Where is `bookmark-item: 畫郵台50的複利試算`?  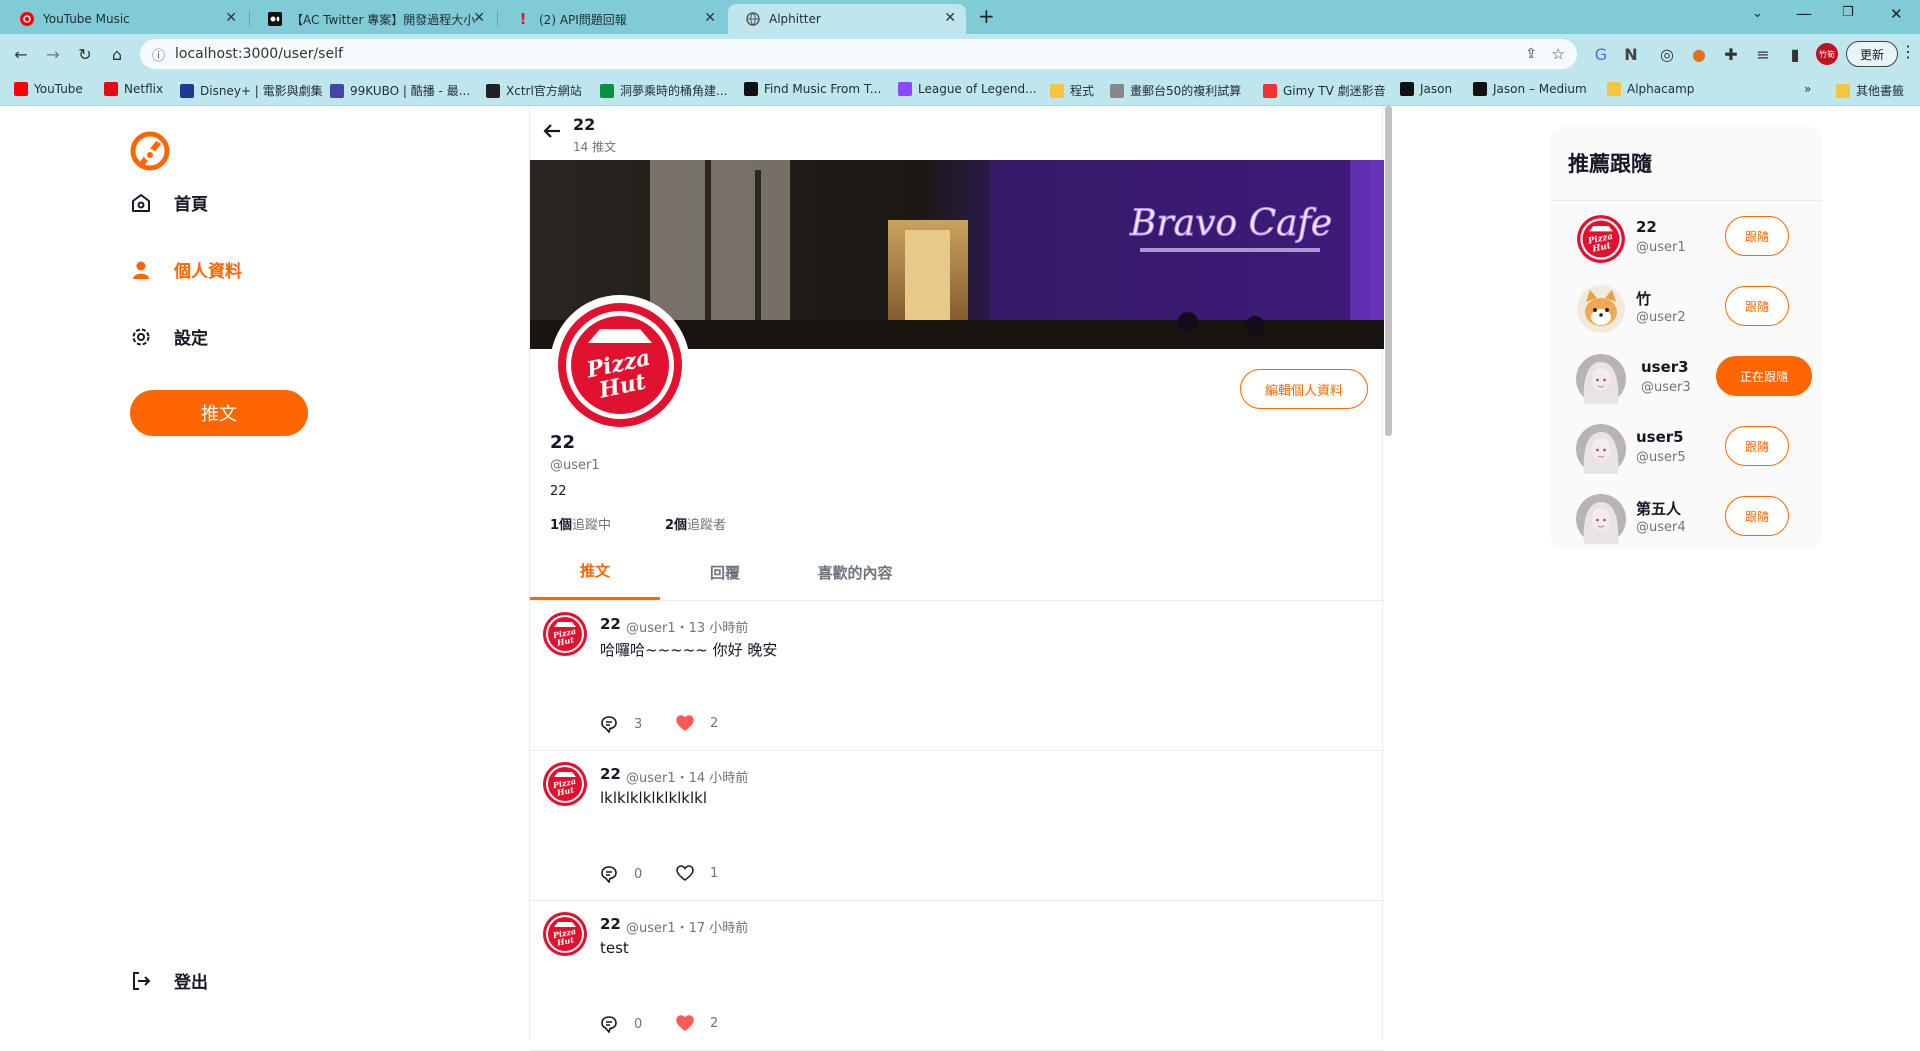 bookmark-item: 畫郵台50的複利試算 is located at coordinates (1175, 90).